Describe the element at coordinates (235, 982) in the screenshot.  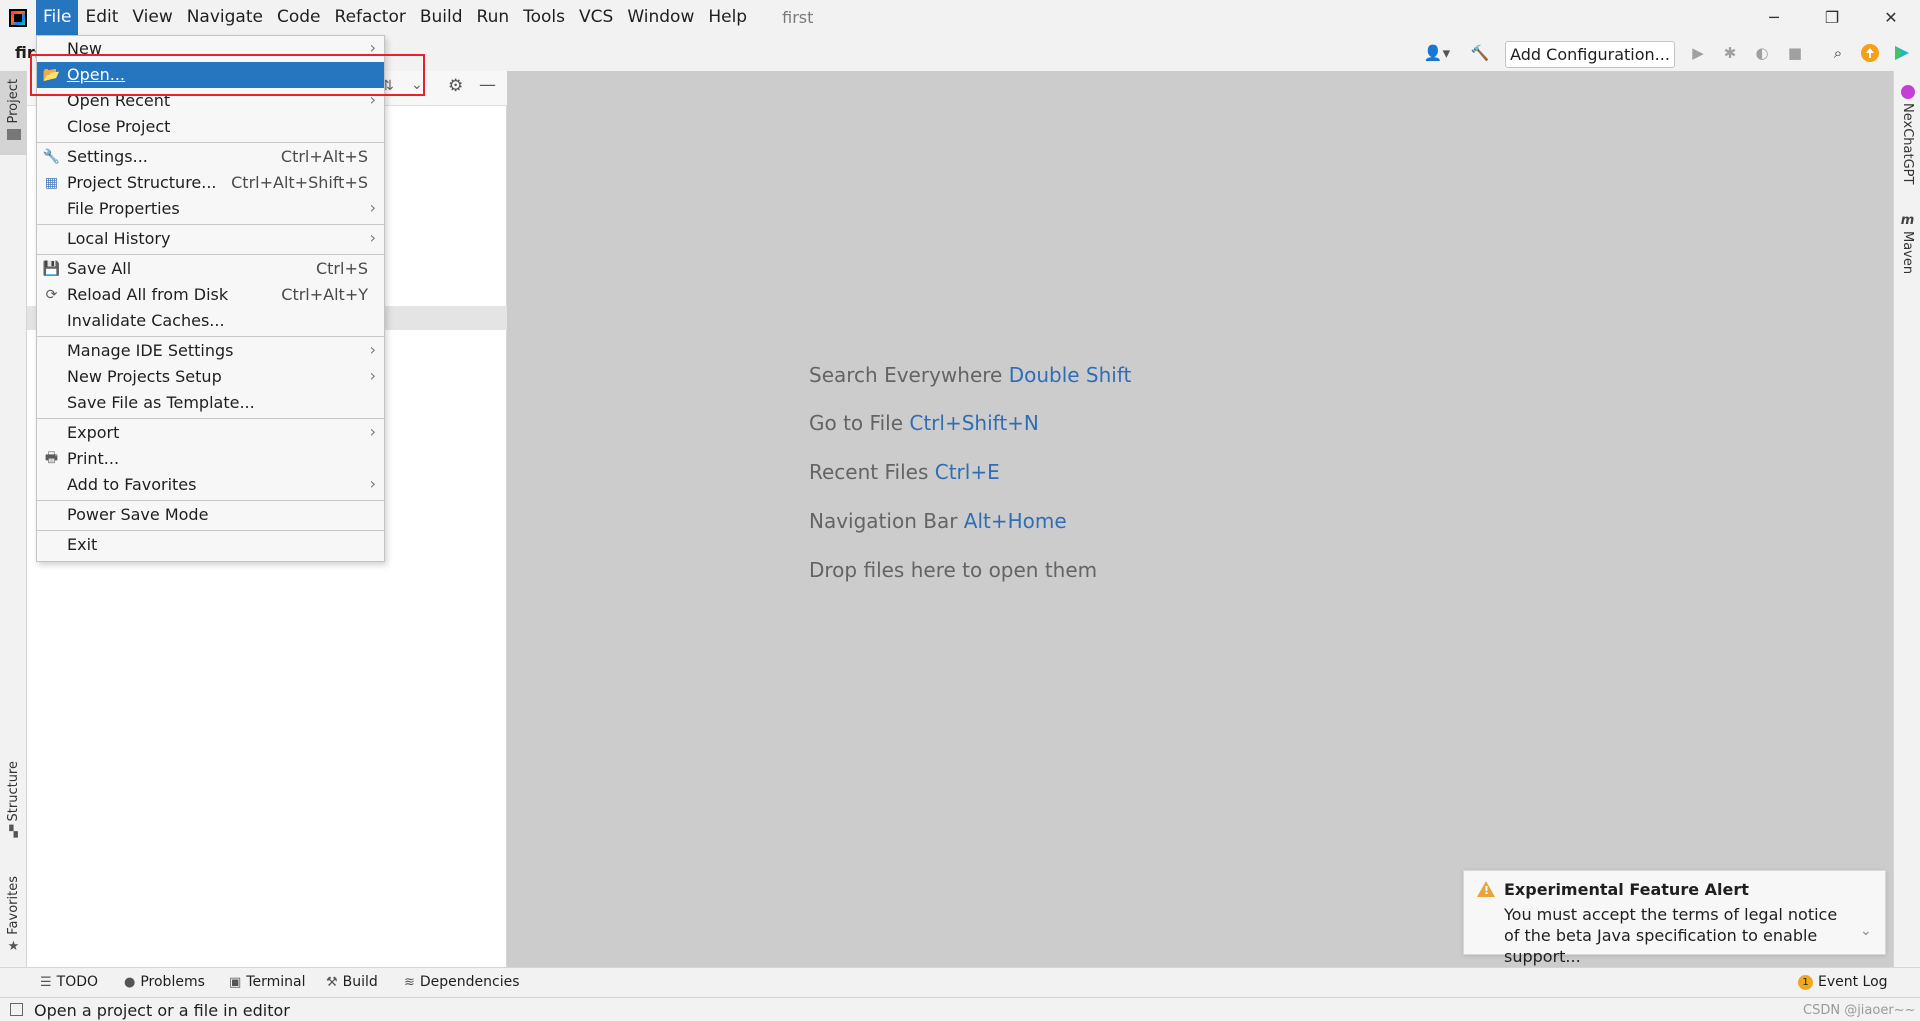
I see `terminal-icon: ▣` at that location.